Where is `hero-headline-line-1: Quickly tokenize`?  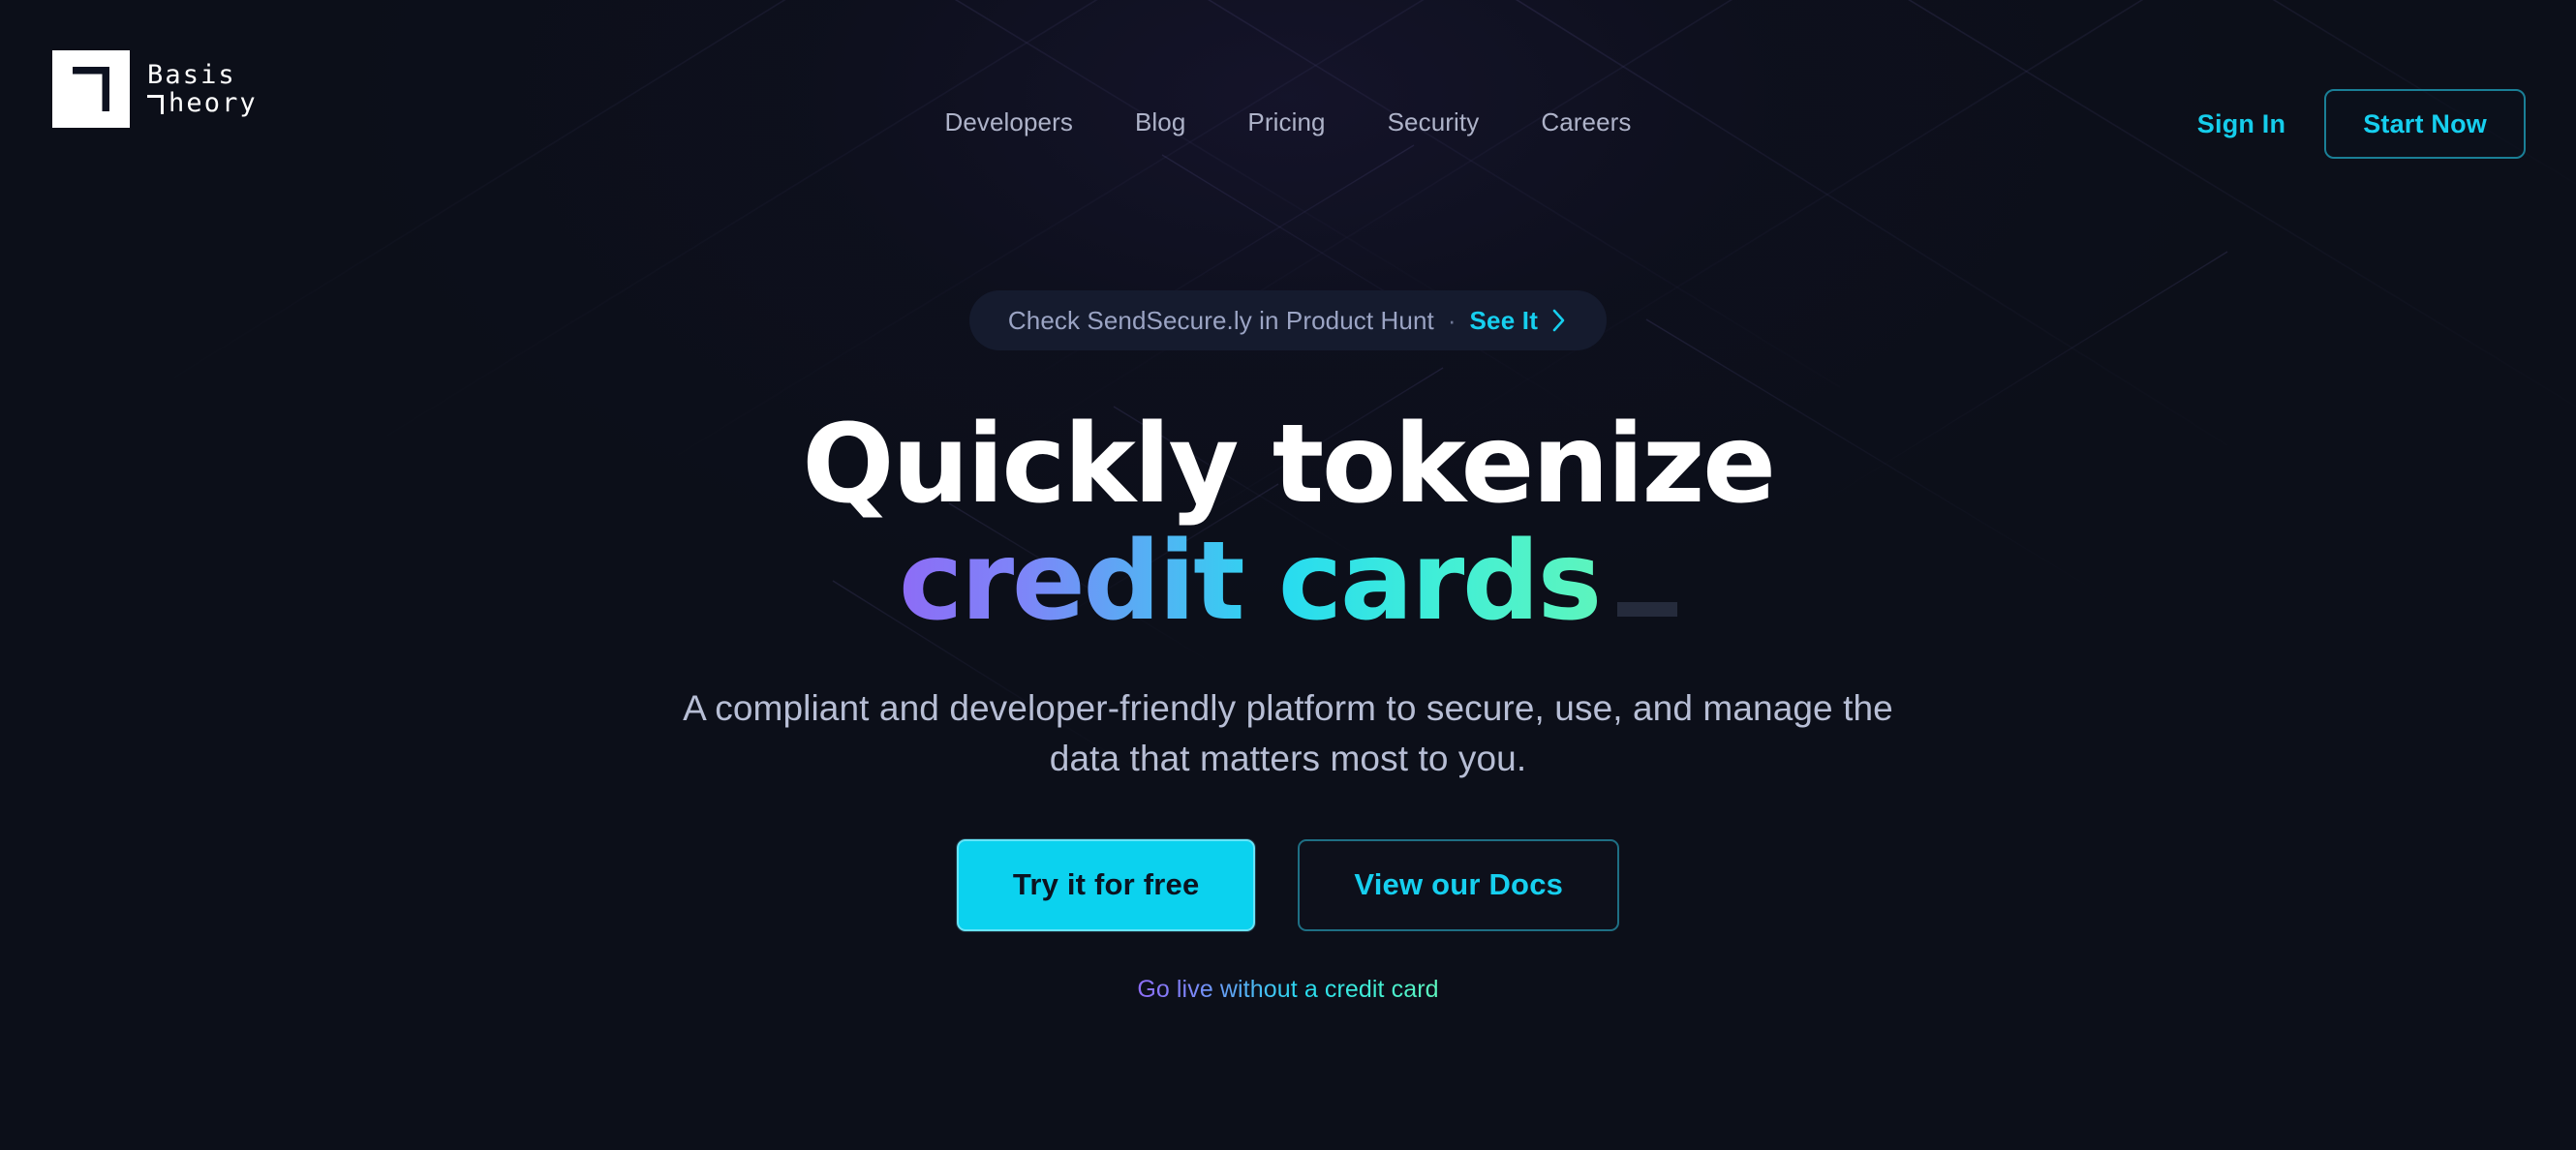 hero-headline-line-1: Quickly tokenize is located at coordinates (1289, 465).